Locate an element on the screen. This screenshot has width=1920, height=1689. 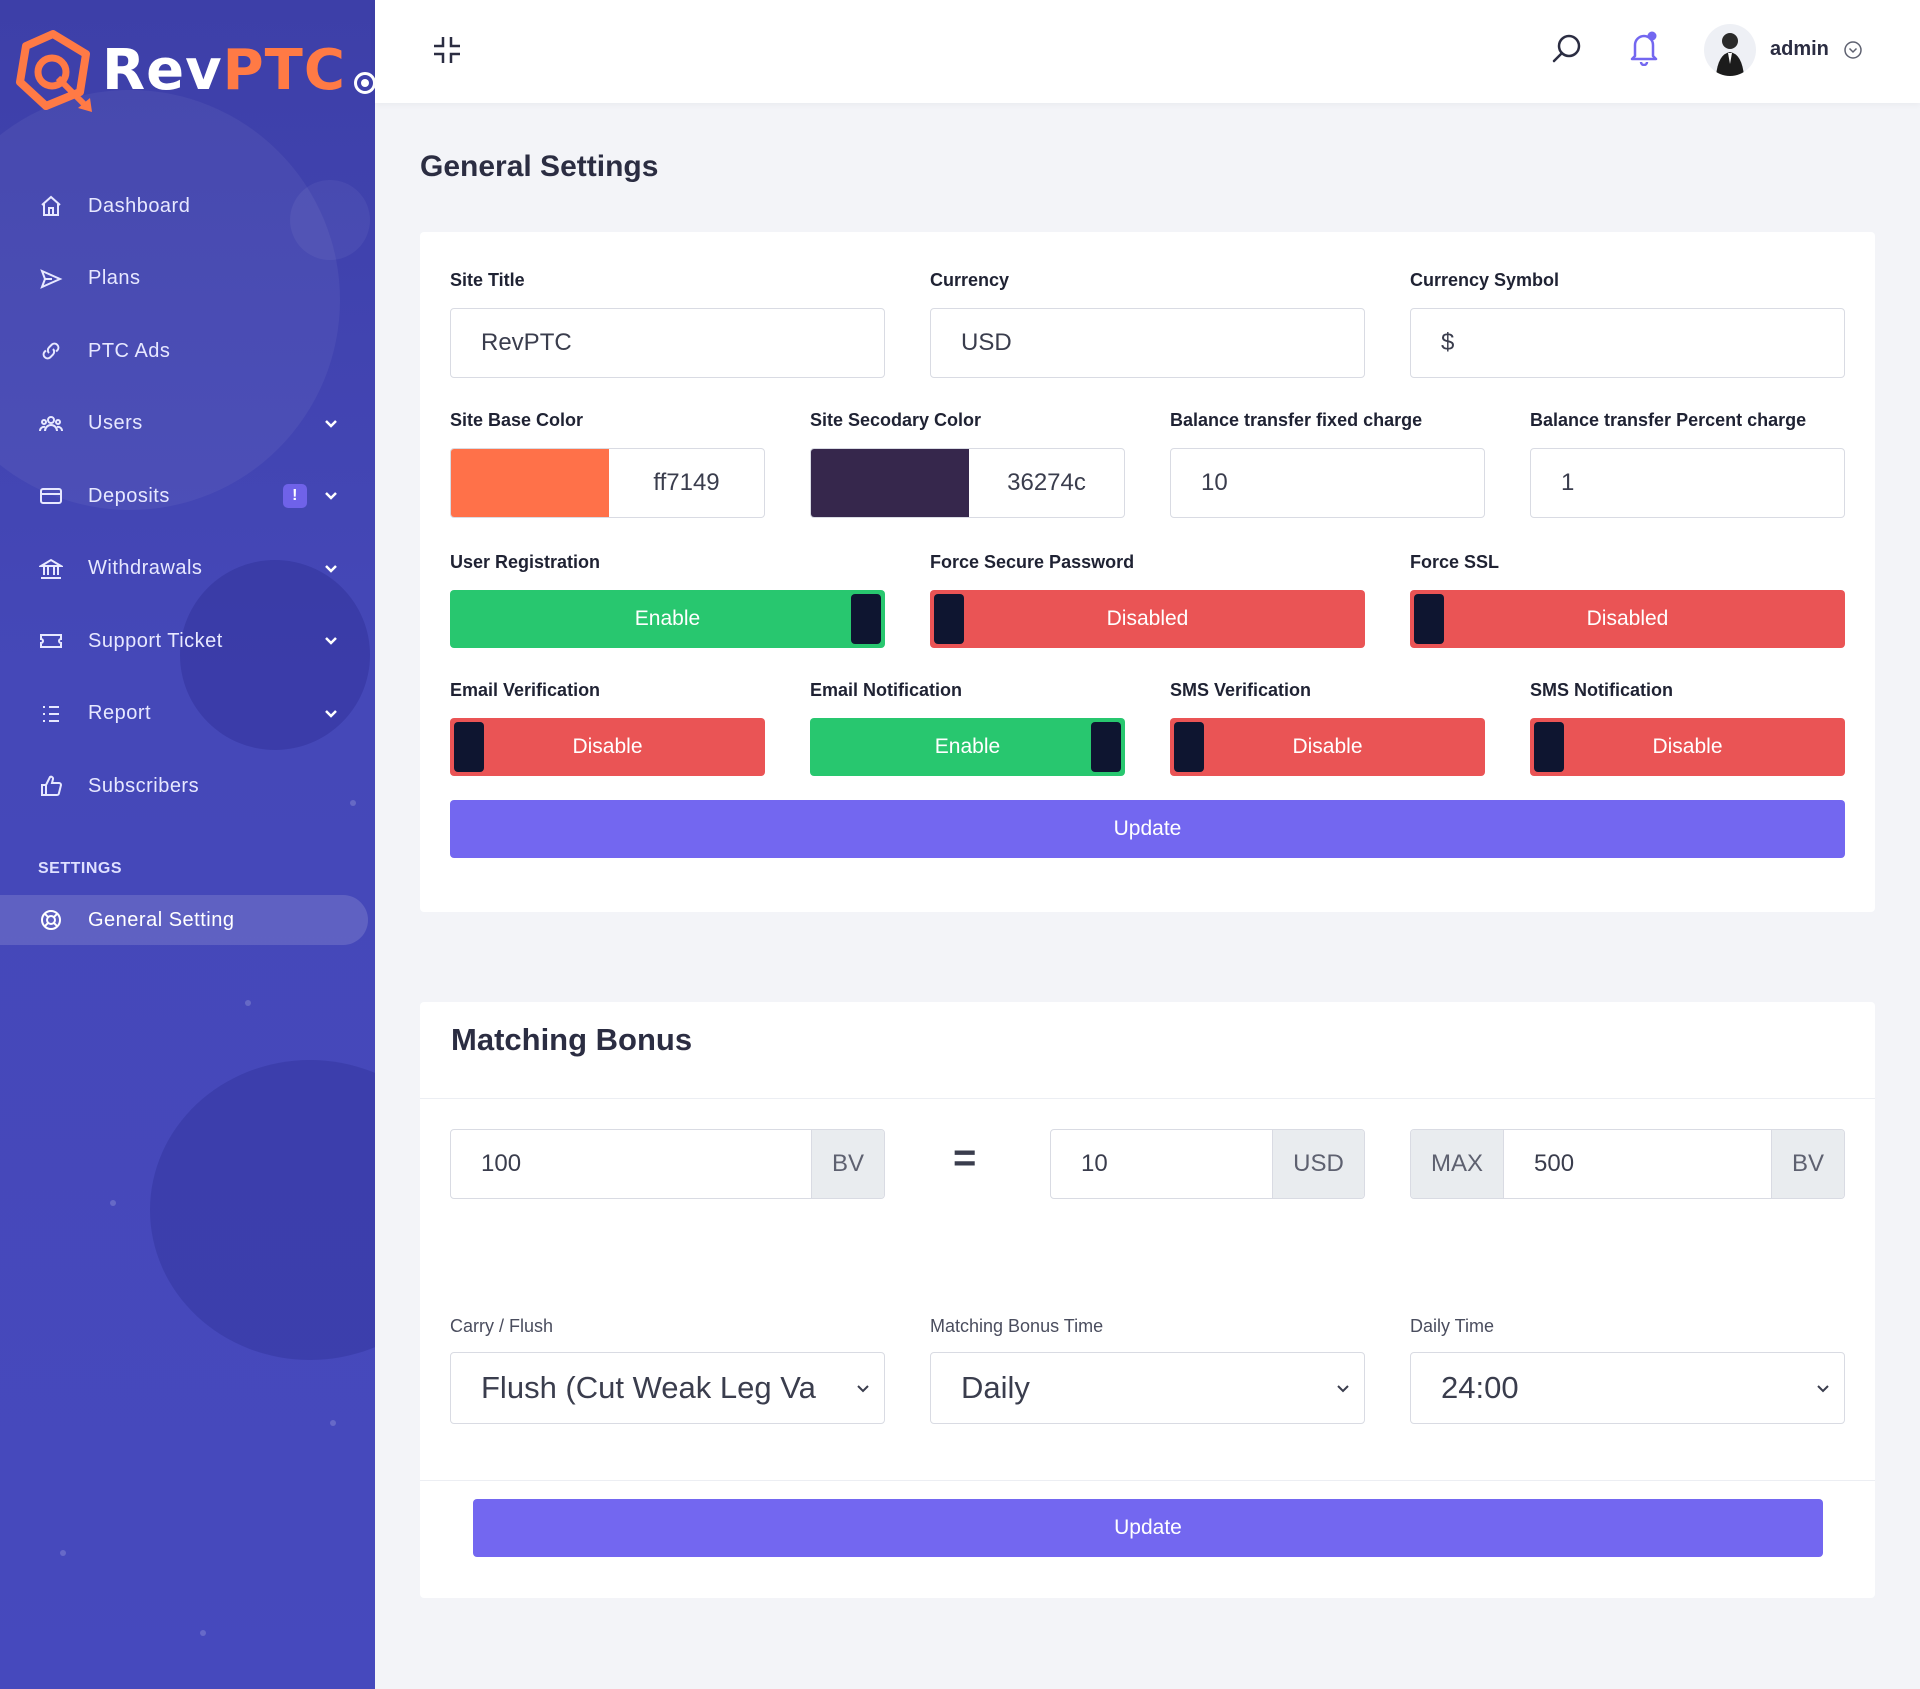
sidebar-item-plans: Plans is located at coordinates (187, 279).